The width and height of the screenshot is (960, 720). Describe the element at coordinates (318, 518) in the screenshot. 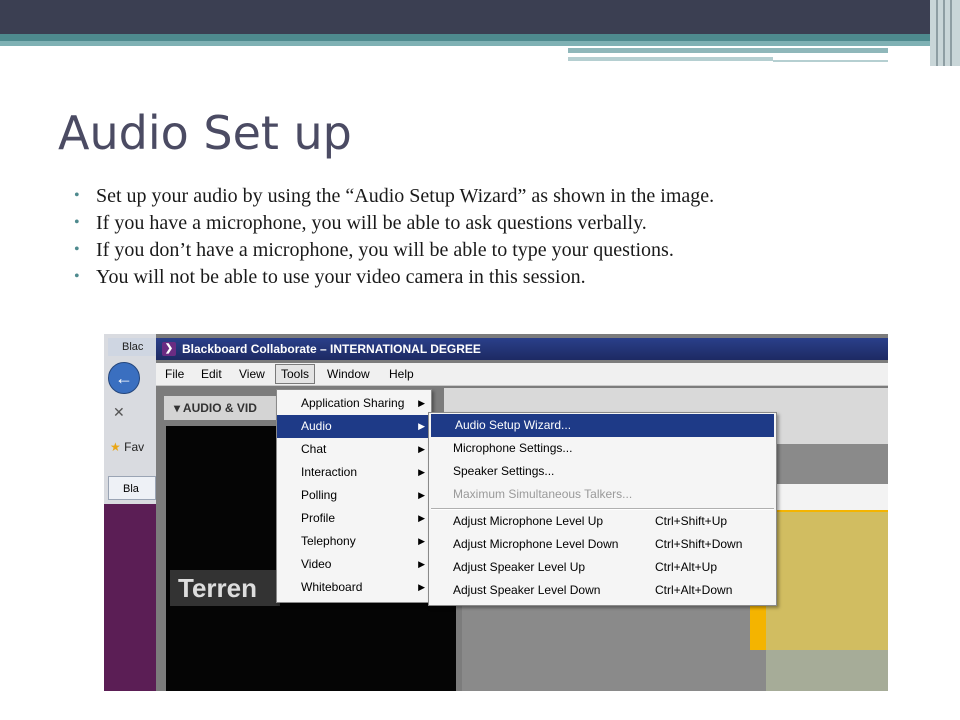

I see `menu-item-label: Profile` at that location.